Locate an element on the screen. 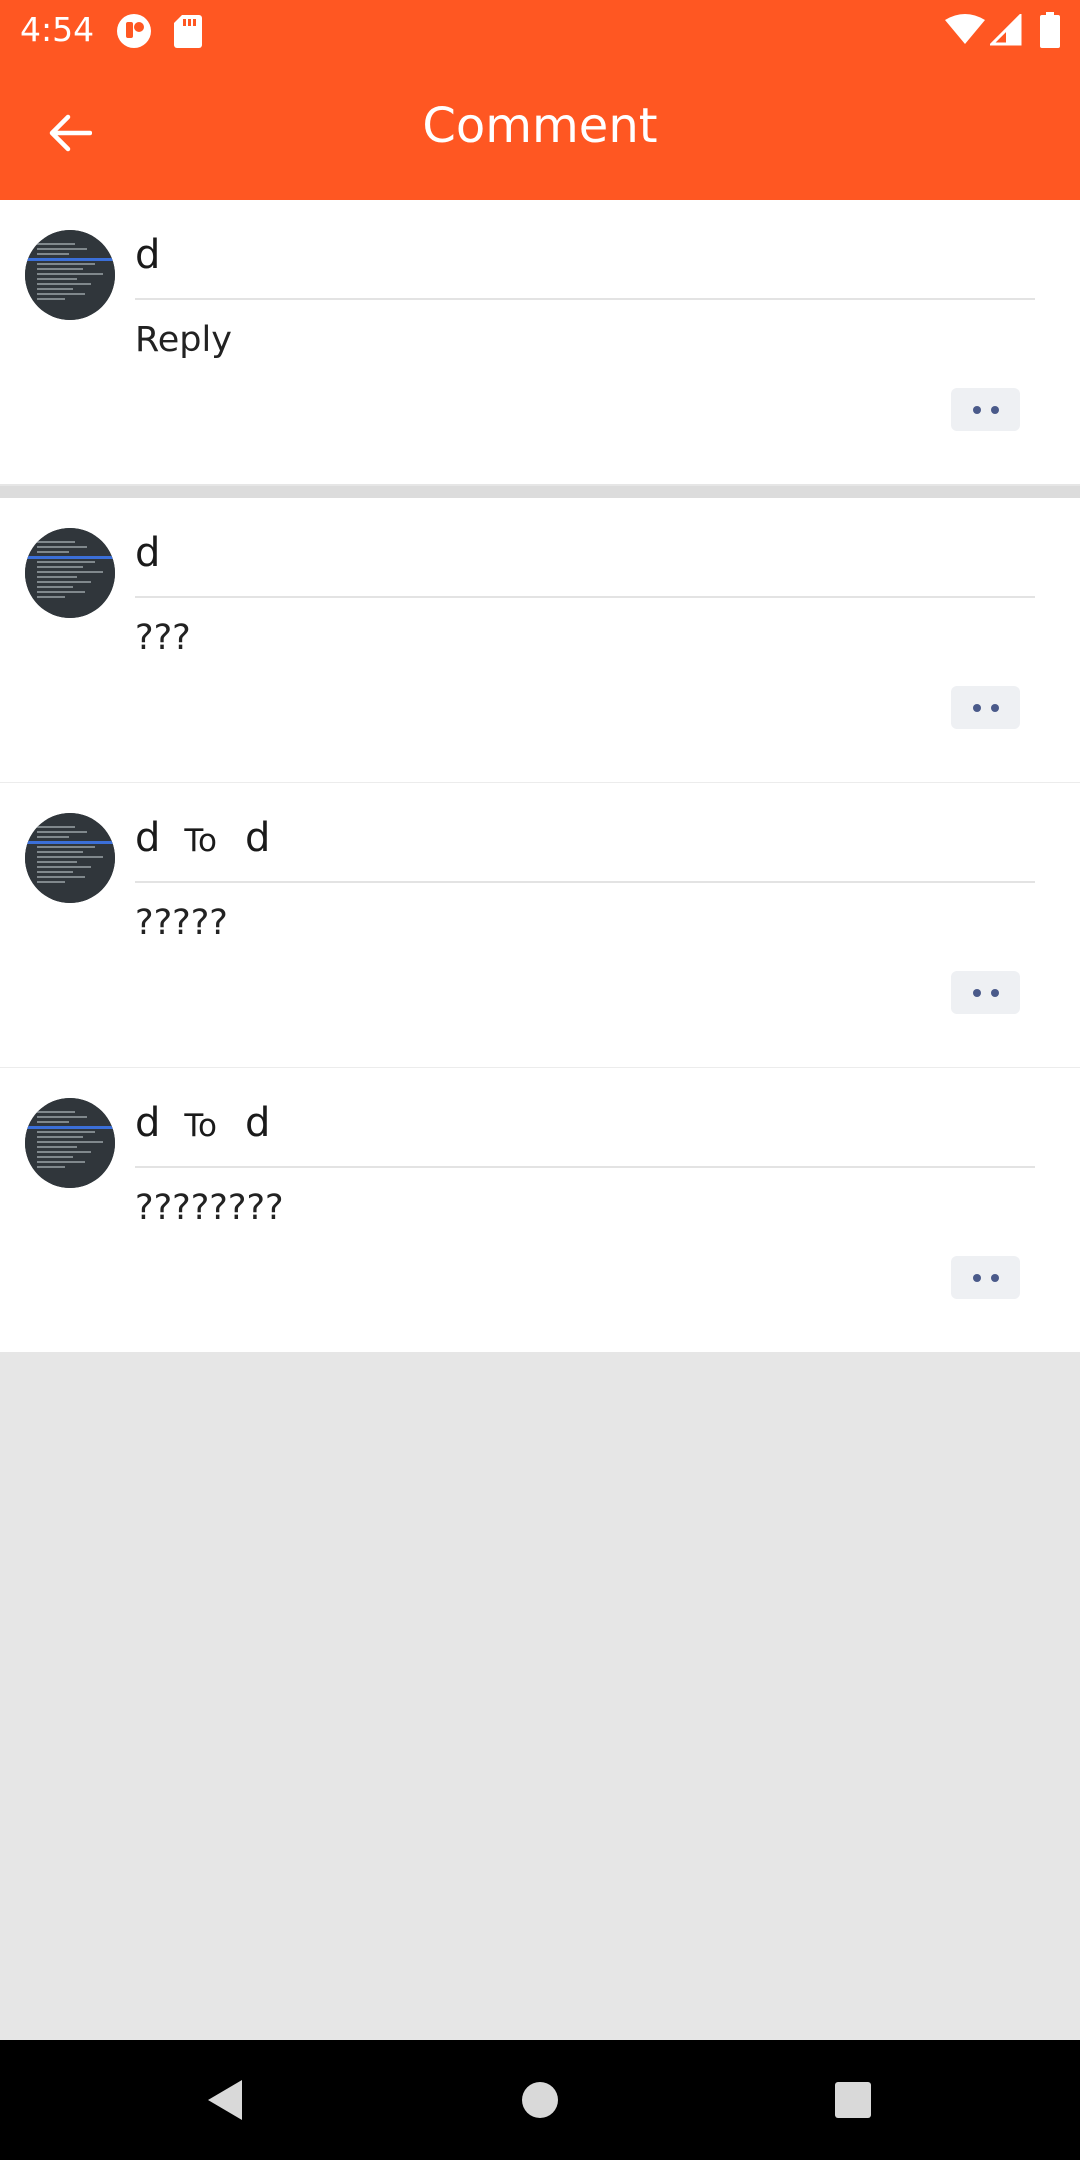 The image size is (1080, 2160). top-bar: 4:54 Comment is located at coordinates (540, 100).